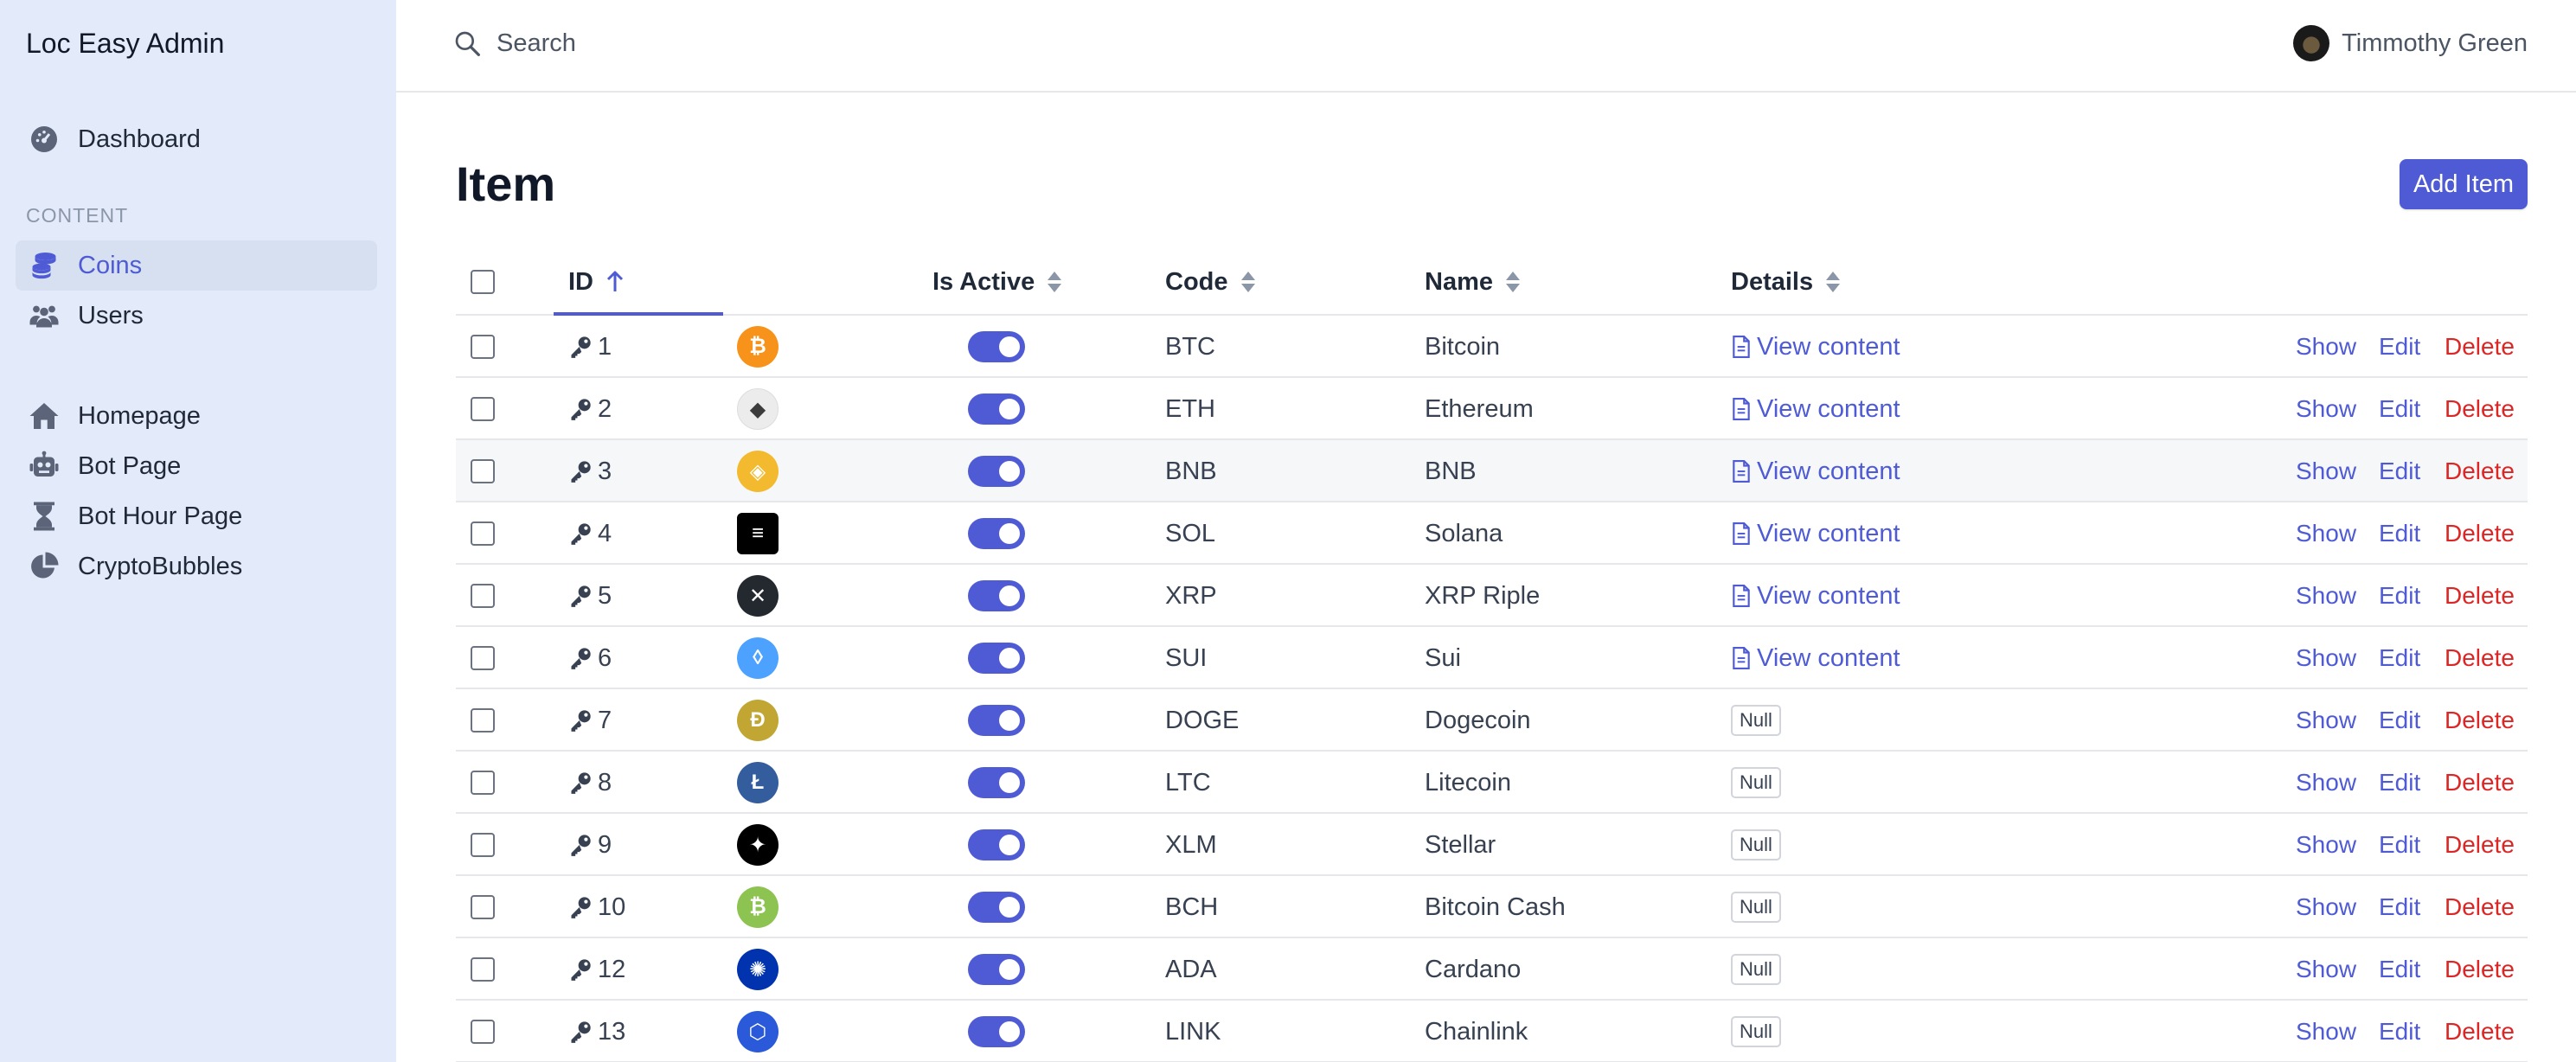 The height and width of the screenshot is (1062, 2576). Describe the element at coordinates (196, 516) in the screenshot. I see `sidebar-item-bot-hour-page: Bot Hour Page` at that location.